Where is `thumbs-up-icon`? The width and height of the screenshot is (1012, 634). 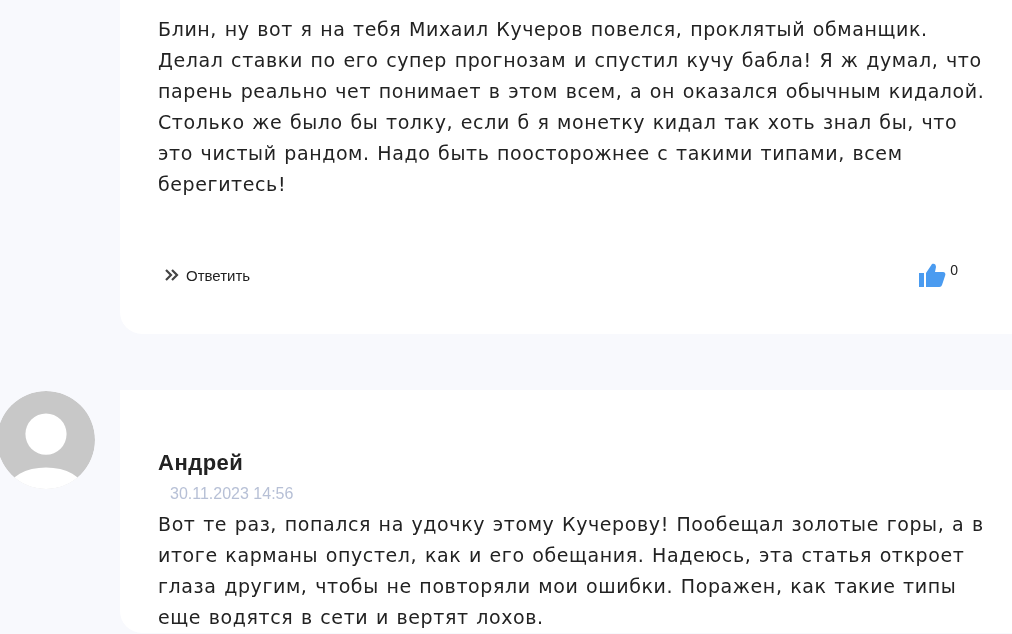 thumbs-up-icon is located at coordinates (932, 275).